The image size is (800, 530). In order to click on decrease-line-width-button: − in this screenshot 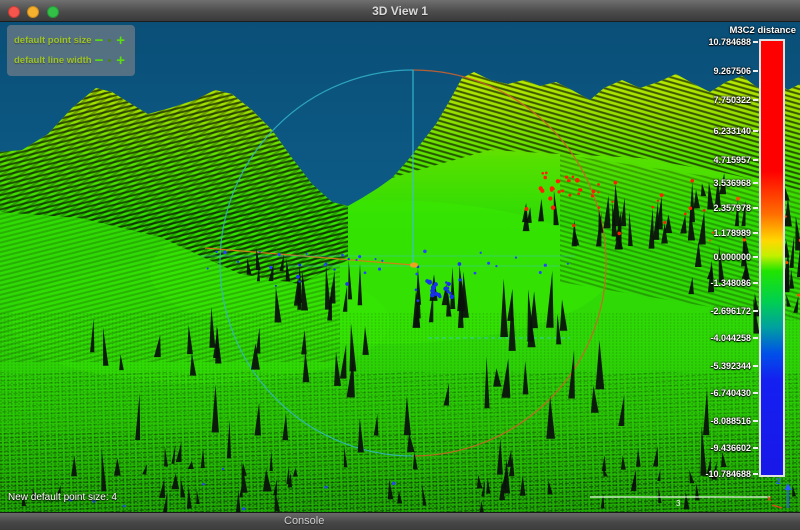, I will do `click(99, 60)`.